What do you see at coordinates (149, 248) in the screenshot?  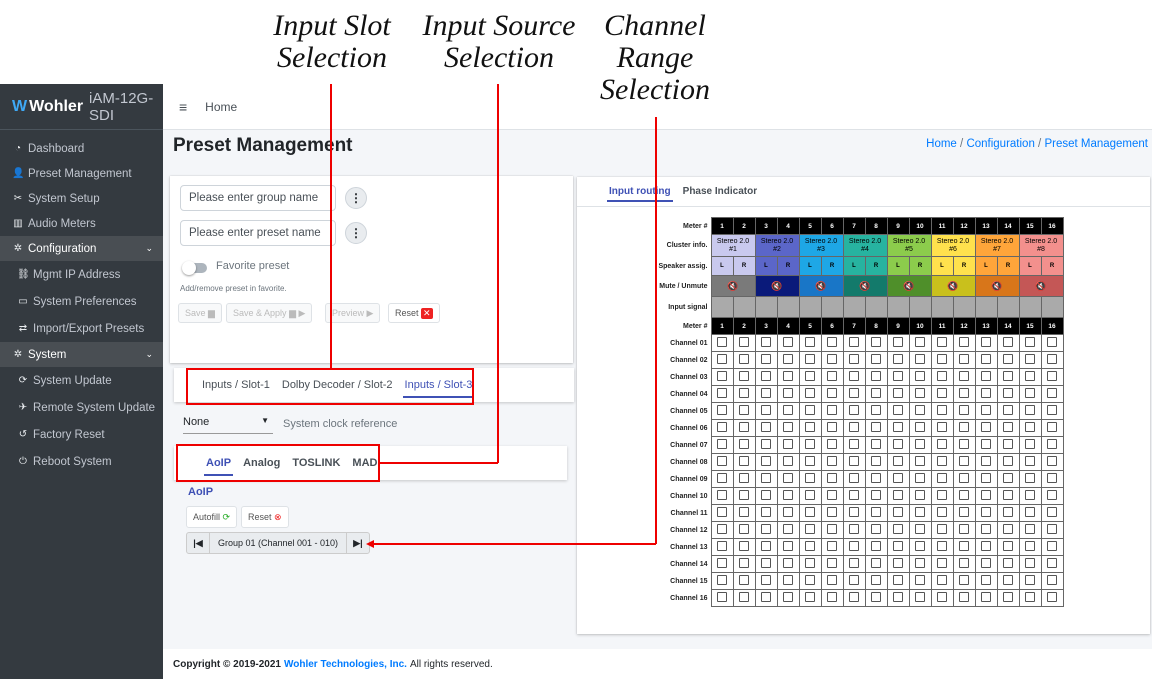 I see `chevron-down-icon: ⌄` at bounding box center [149, 248].